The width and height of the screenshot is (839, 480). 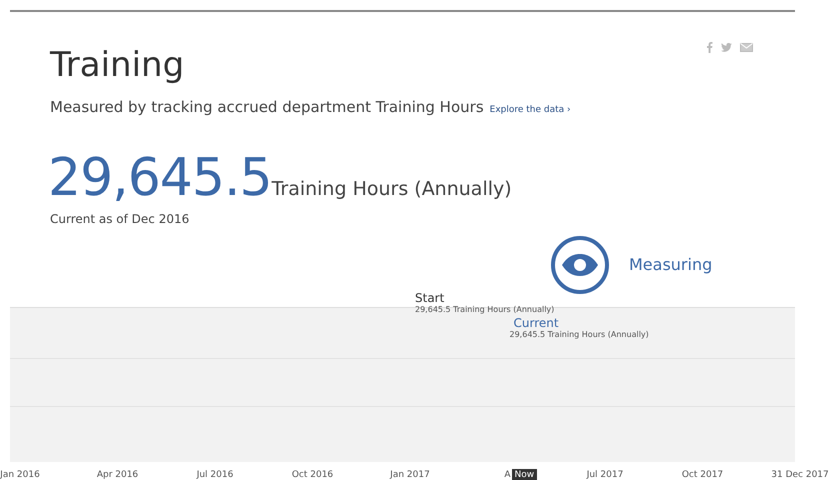 I want to click on bird-icon, so click(x=726, y=47).